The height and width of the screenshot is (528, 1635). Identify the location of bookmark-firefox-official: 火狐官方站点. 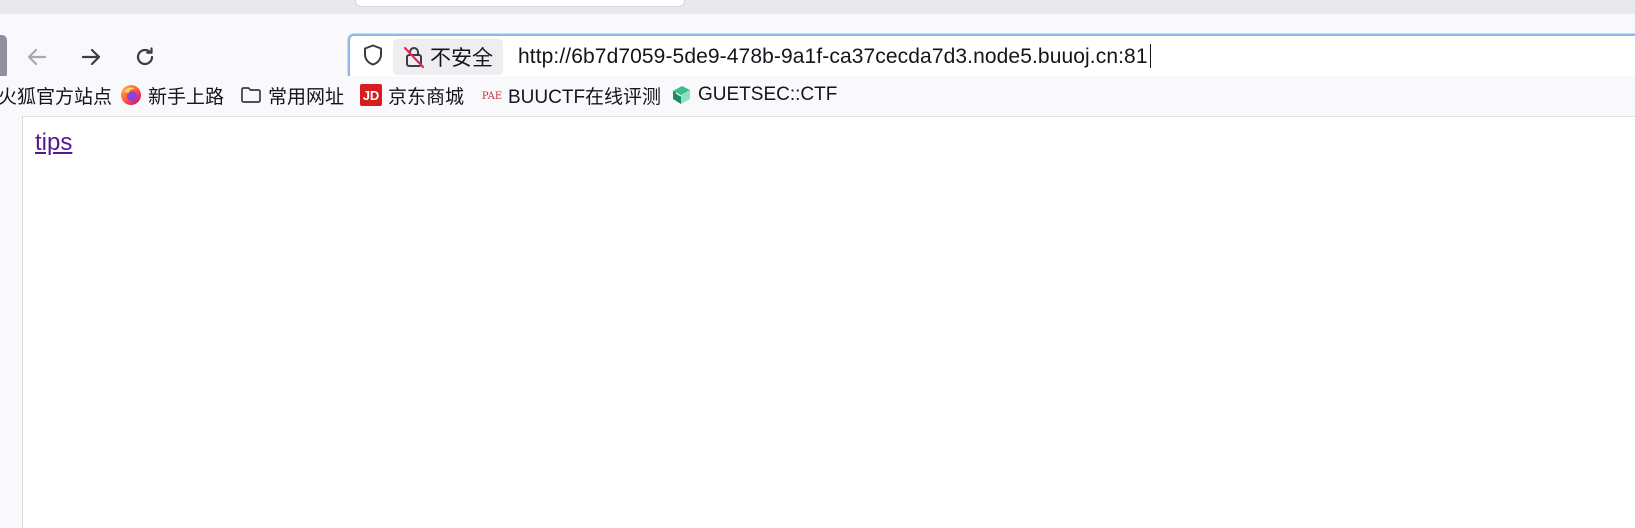
(56, 95).